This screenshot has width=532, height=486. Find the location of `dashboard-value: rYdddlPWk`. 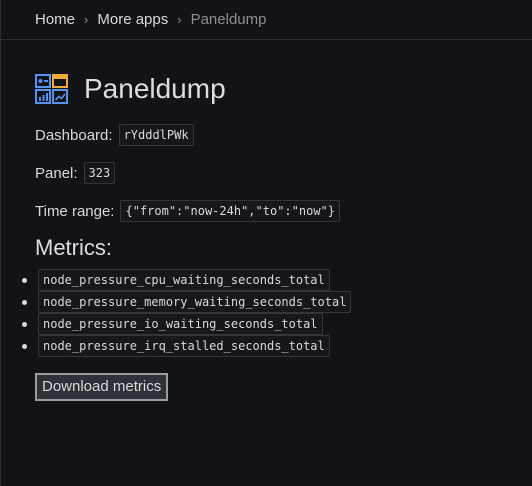

dashboard-value: rYdddlPWk is located at coordinates (156, 135).